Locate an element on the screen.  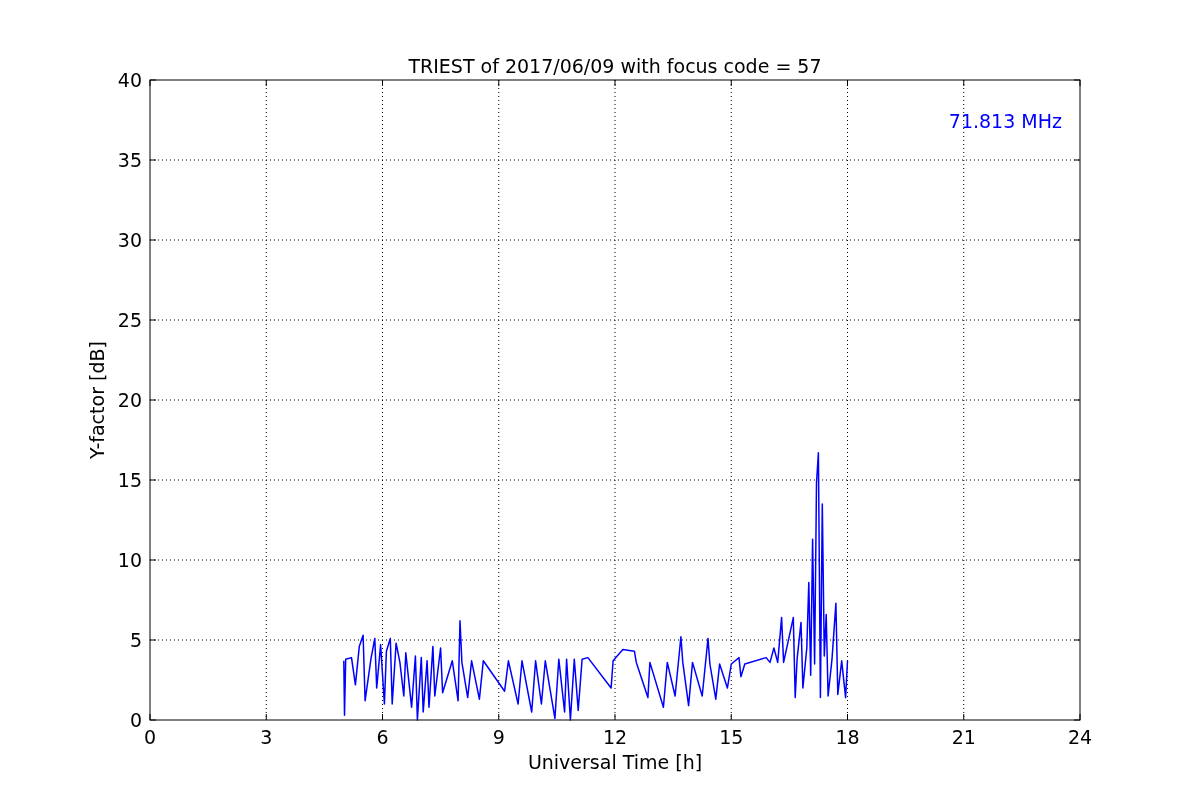
y-tick-label: 25 is located at coordinates (129, 320).